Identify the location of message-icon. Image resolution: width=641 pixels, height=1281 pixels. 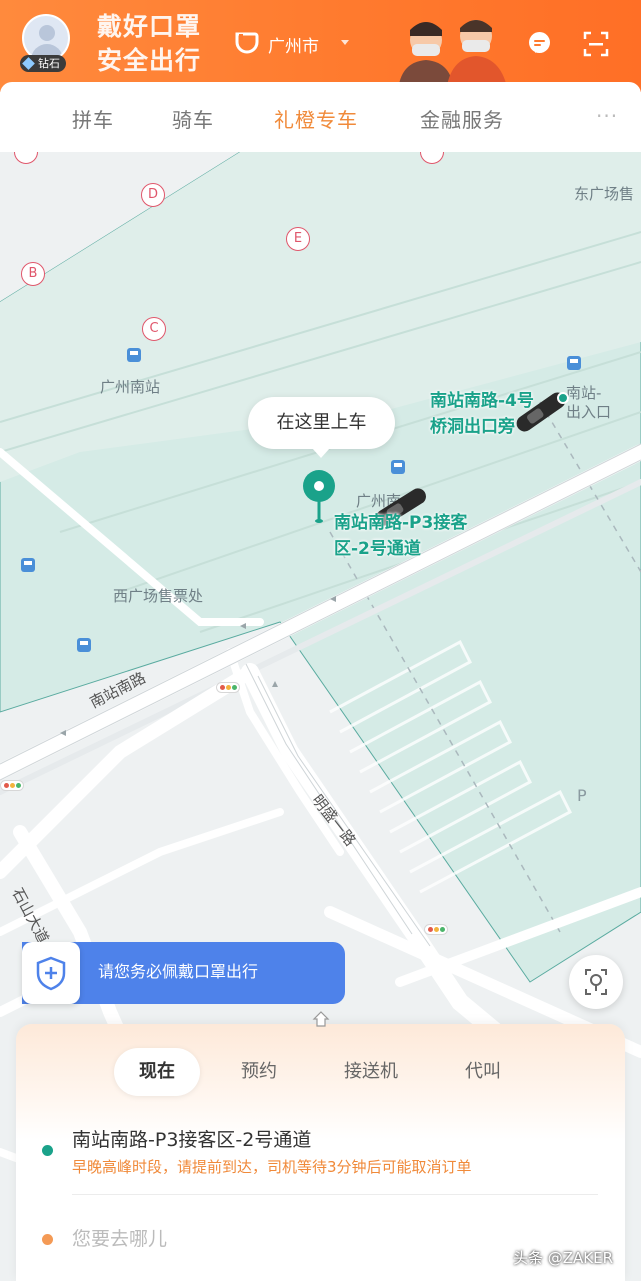
(539, 43).